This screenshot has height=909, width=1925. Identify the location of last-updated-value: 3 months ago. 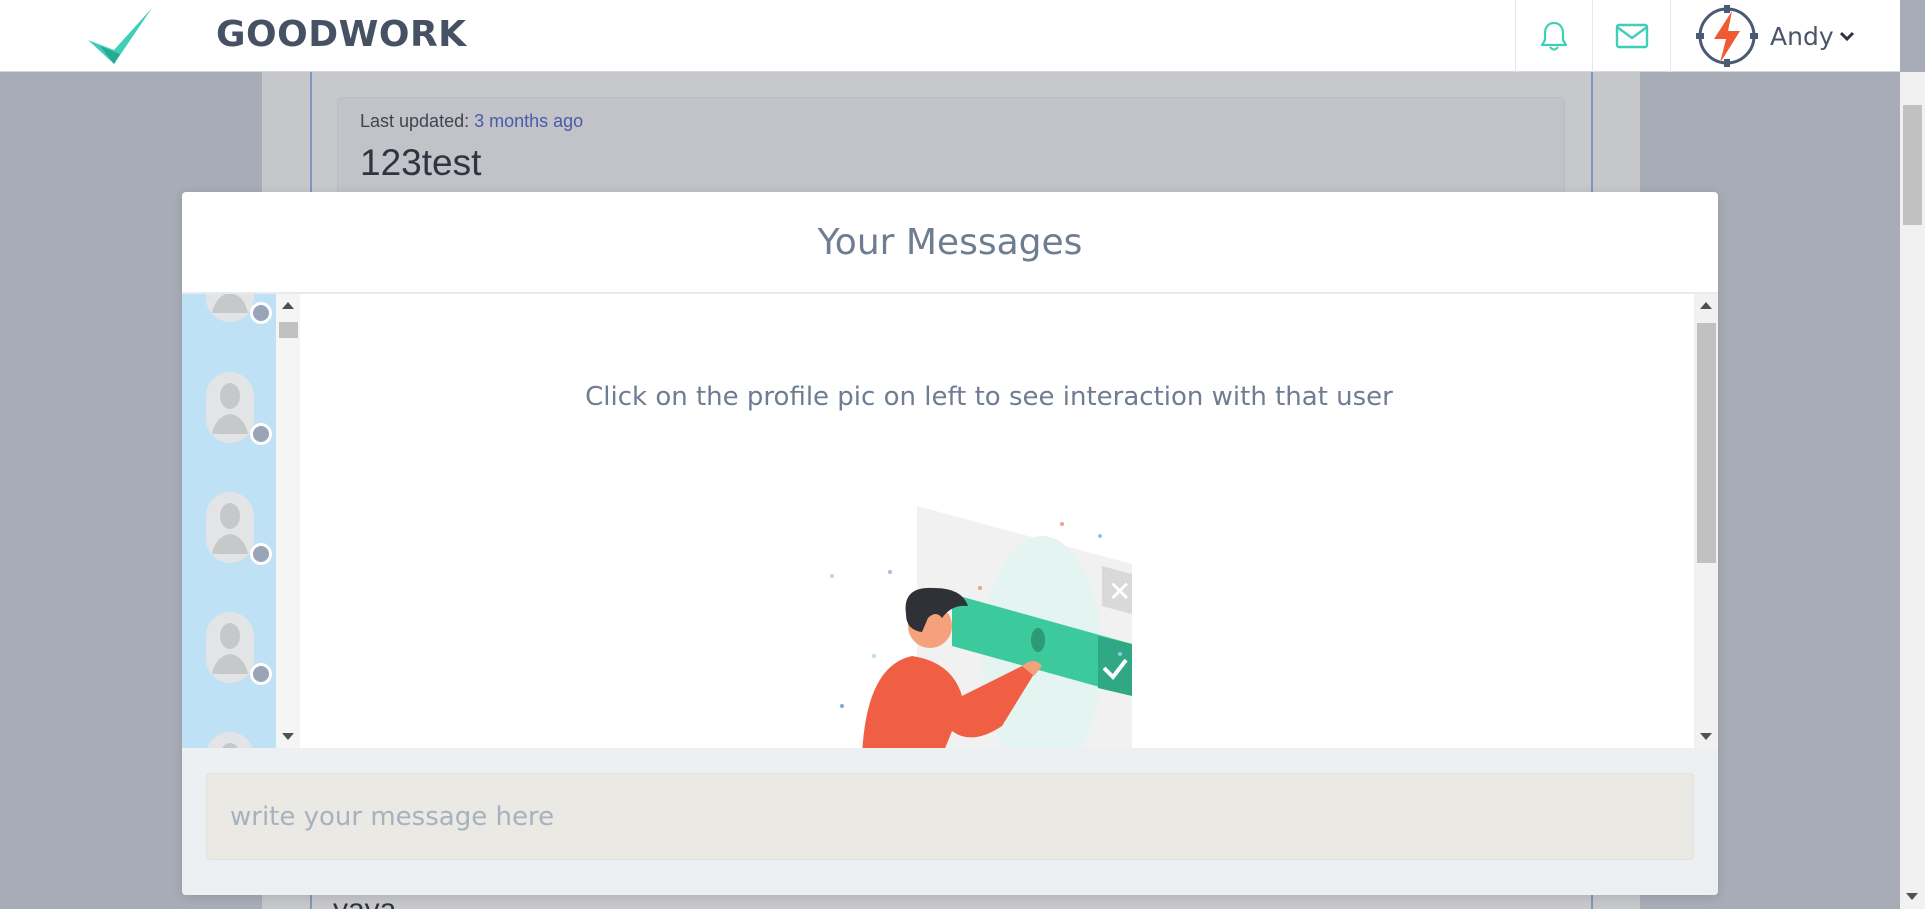
(529, 121).